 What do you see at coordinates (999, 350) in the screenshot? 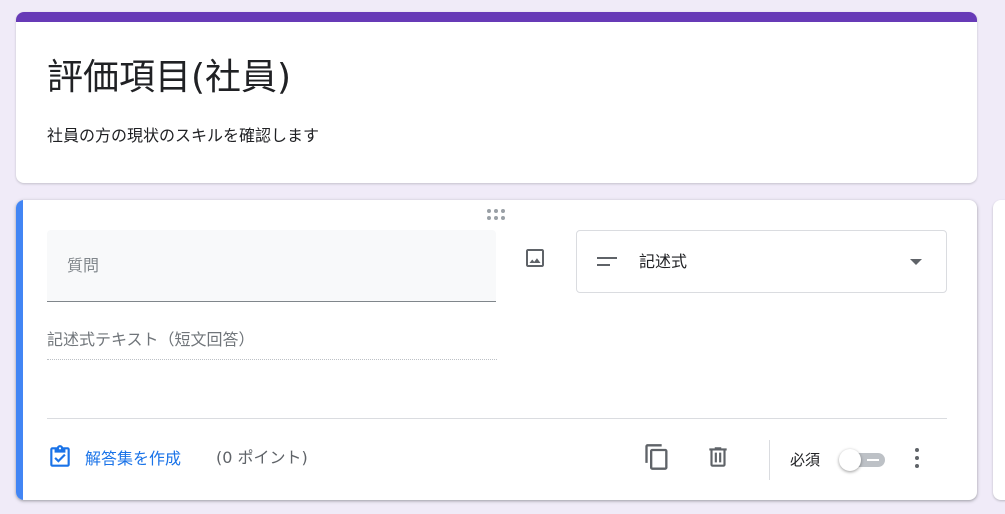
I see `floating-toolbar-edge` at bounding box center [999, 350].